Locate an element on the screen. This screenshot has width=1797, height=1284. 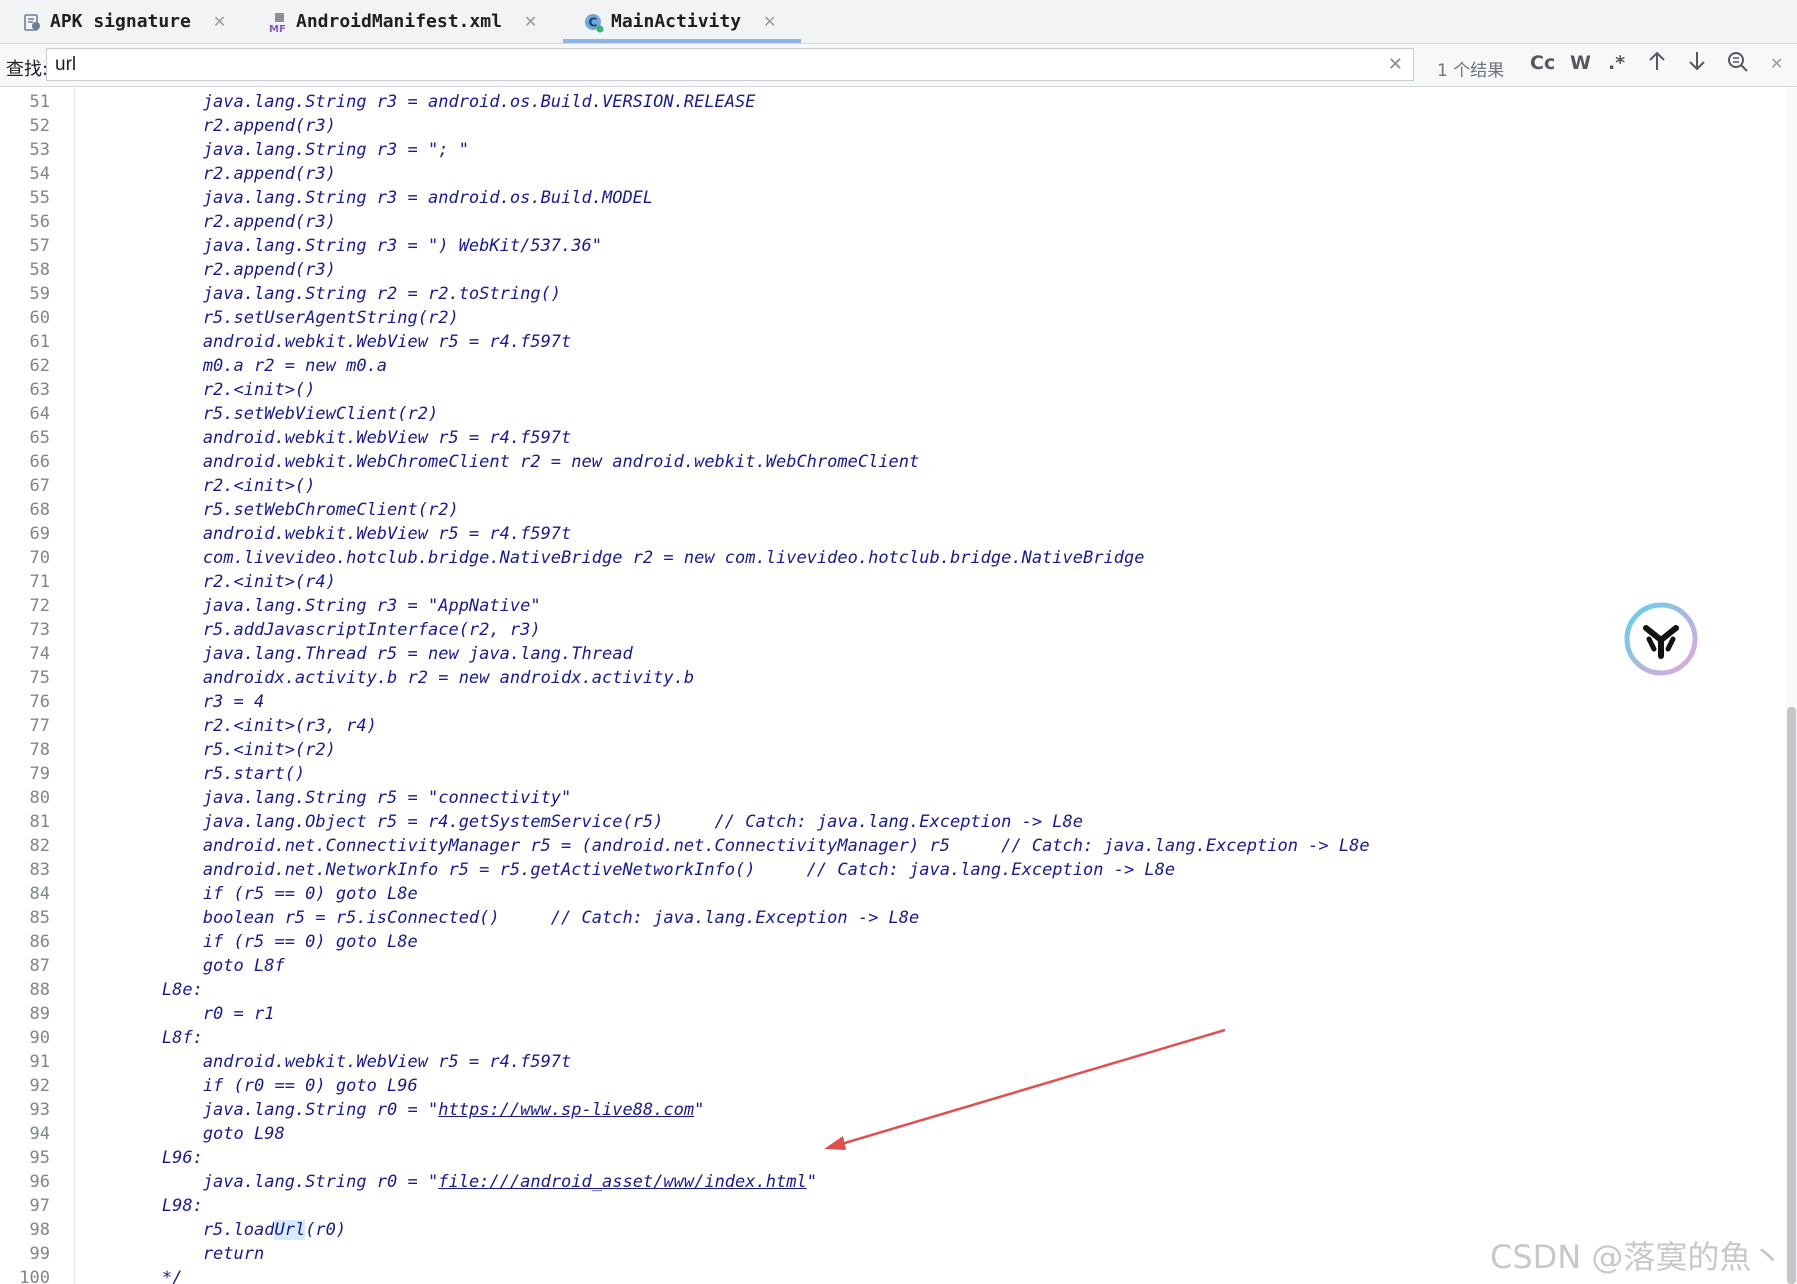
line-number: 54 is located at coordinates (39, 174).